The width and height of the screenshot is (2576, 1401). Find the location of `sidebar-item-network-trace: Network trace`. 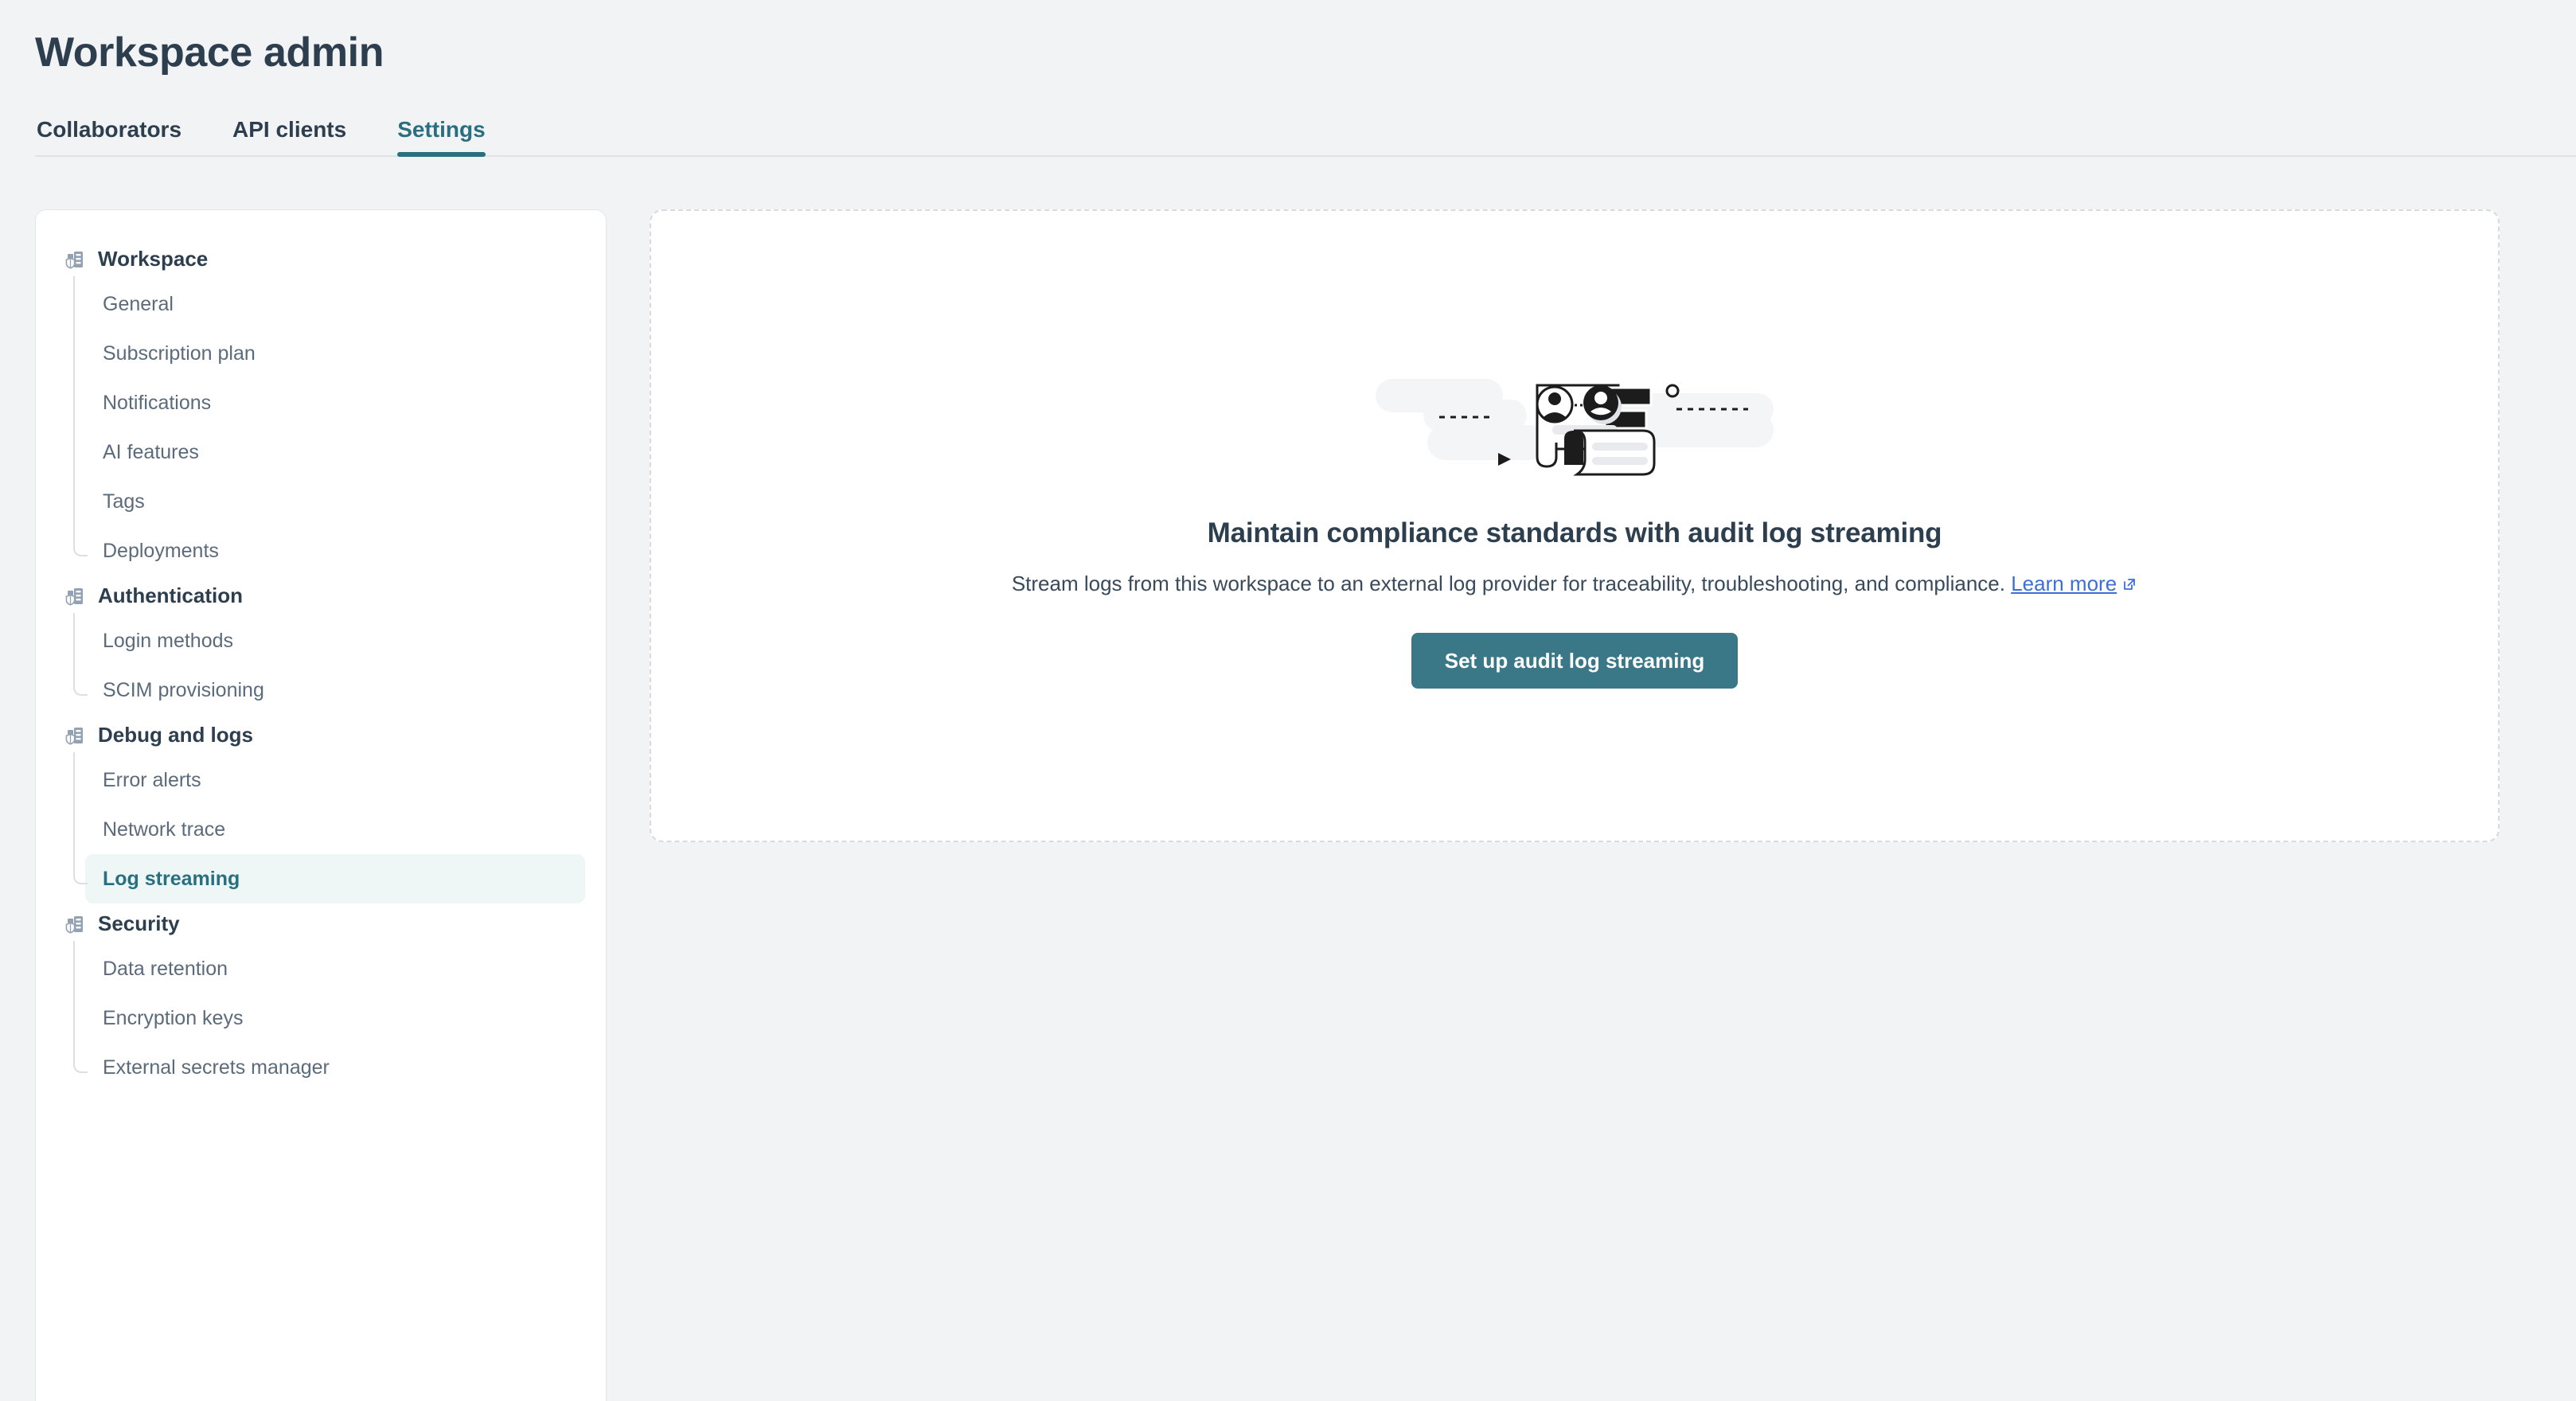

sidebar-item-network-trace: Network trace is located at coordinates (335, 830).